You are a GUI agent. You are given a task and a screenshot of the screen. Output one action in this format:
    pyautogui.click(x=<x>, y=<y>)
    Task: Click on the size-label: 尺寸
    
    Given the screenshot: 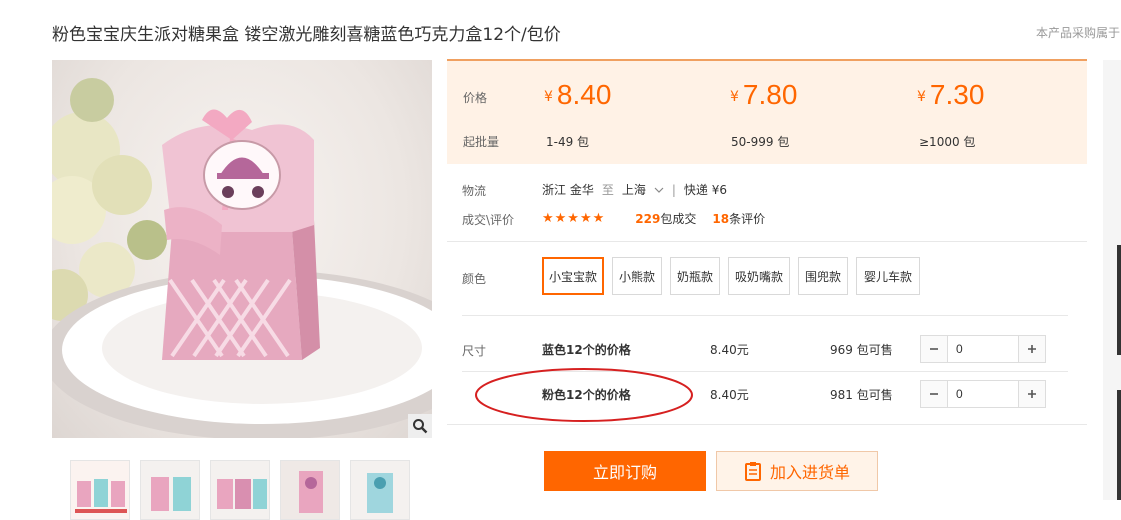 What is the action you would take?
    pyautogui.click(x=474, y=351)
    